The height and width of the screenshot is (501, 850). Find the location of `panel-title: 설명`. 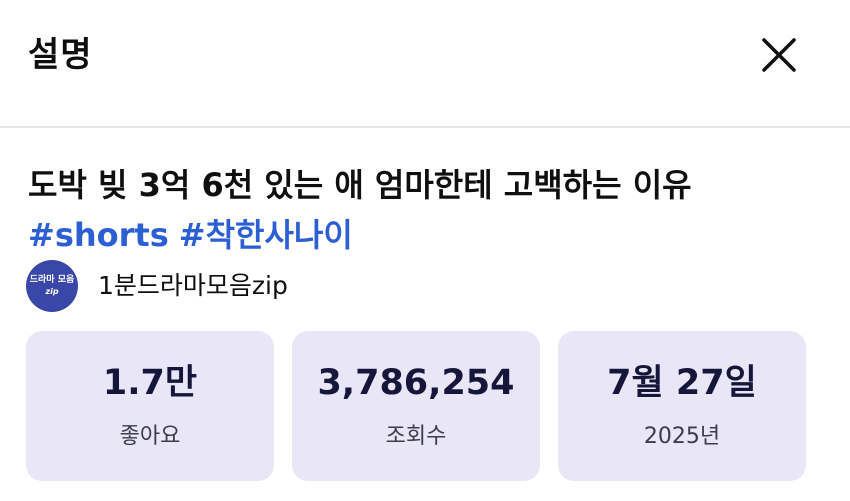

panel-title: 설명 is located at coordinates (60, 55).